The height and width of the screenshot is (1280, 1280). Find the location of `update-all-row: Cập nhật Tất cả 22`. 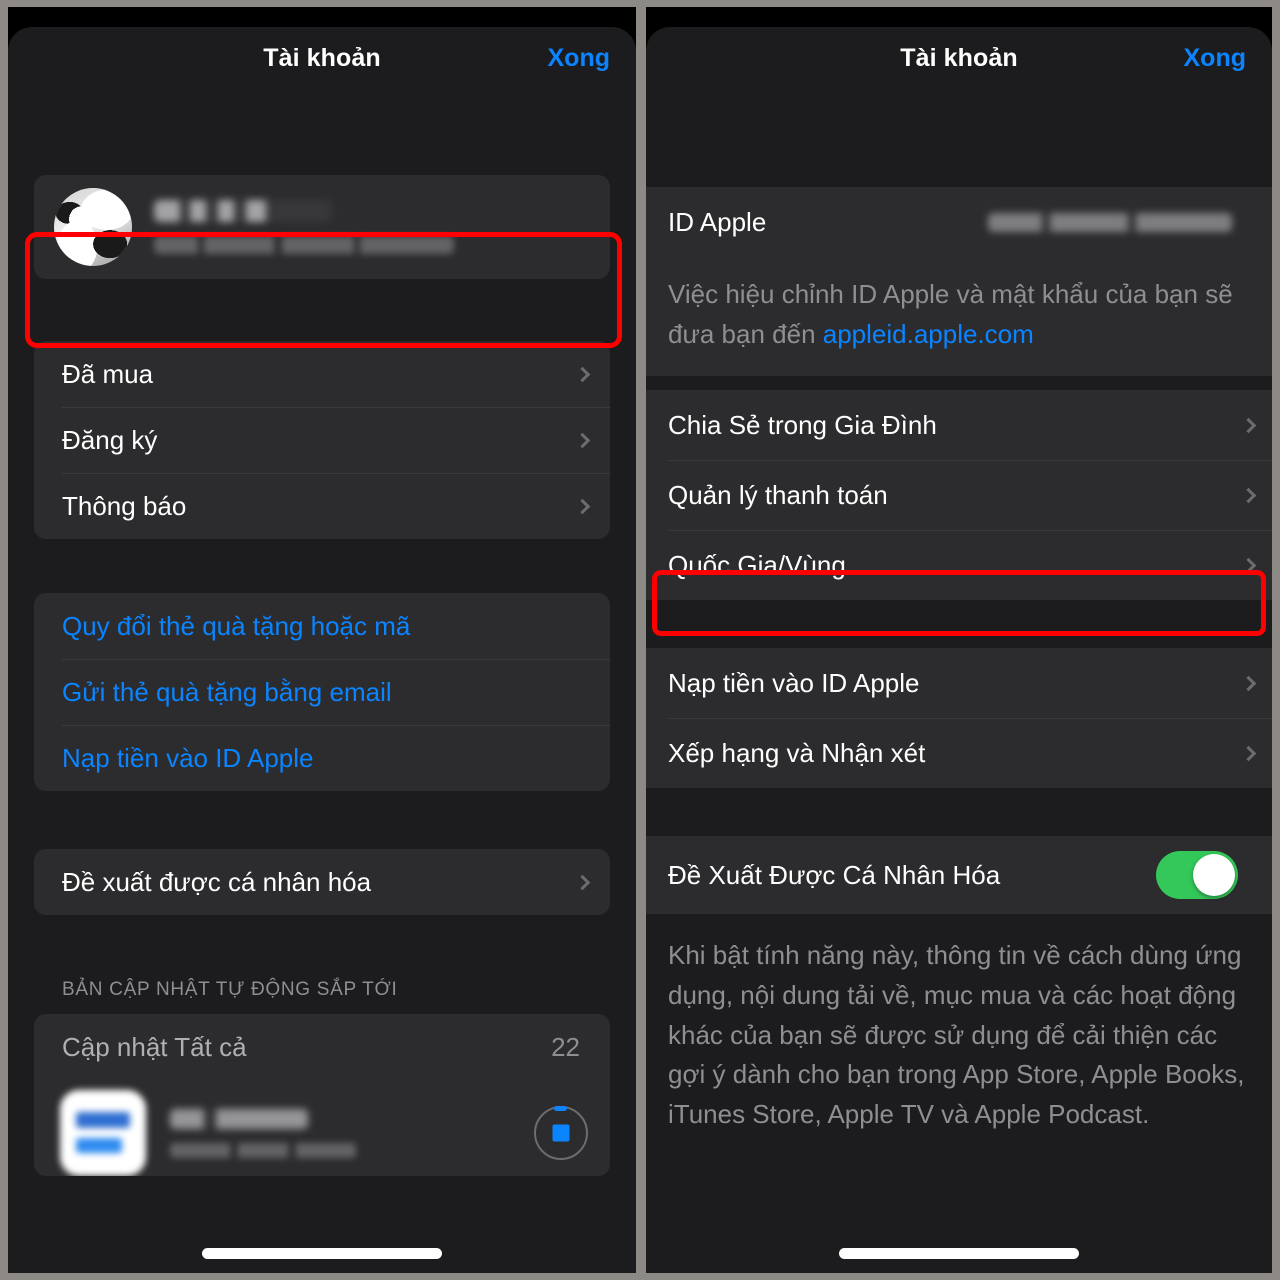

update-all-row: Cập nhật Tất cả 22 is located at coordinates (322, 1047).